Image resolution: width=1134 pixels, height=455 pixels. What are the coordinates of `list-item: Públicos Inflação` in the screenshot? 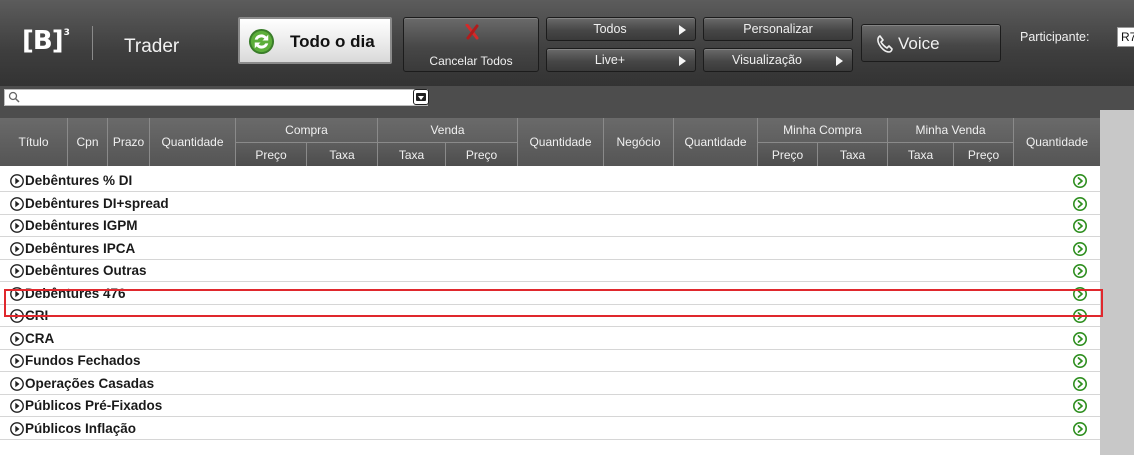 It's located at (550, 428).